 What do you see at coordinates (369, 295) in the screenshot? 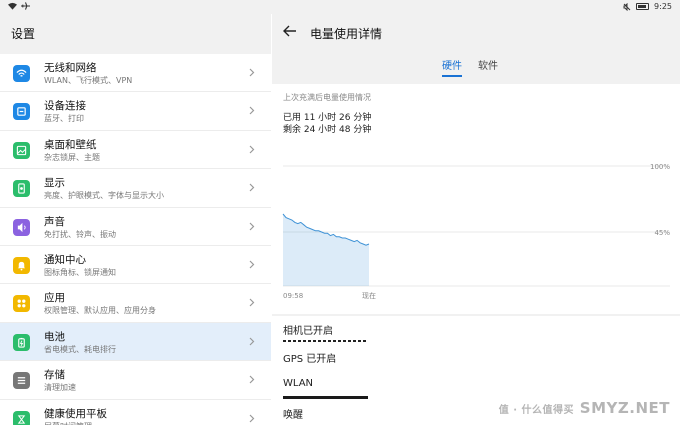
I see `x-tick-label: 现在` at bounding box center [369, 295].